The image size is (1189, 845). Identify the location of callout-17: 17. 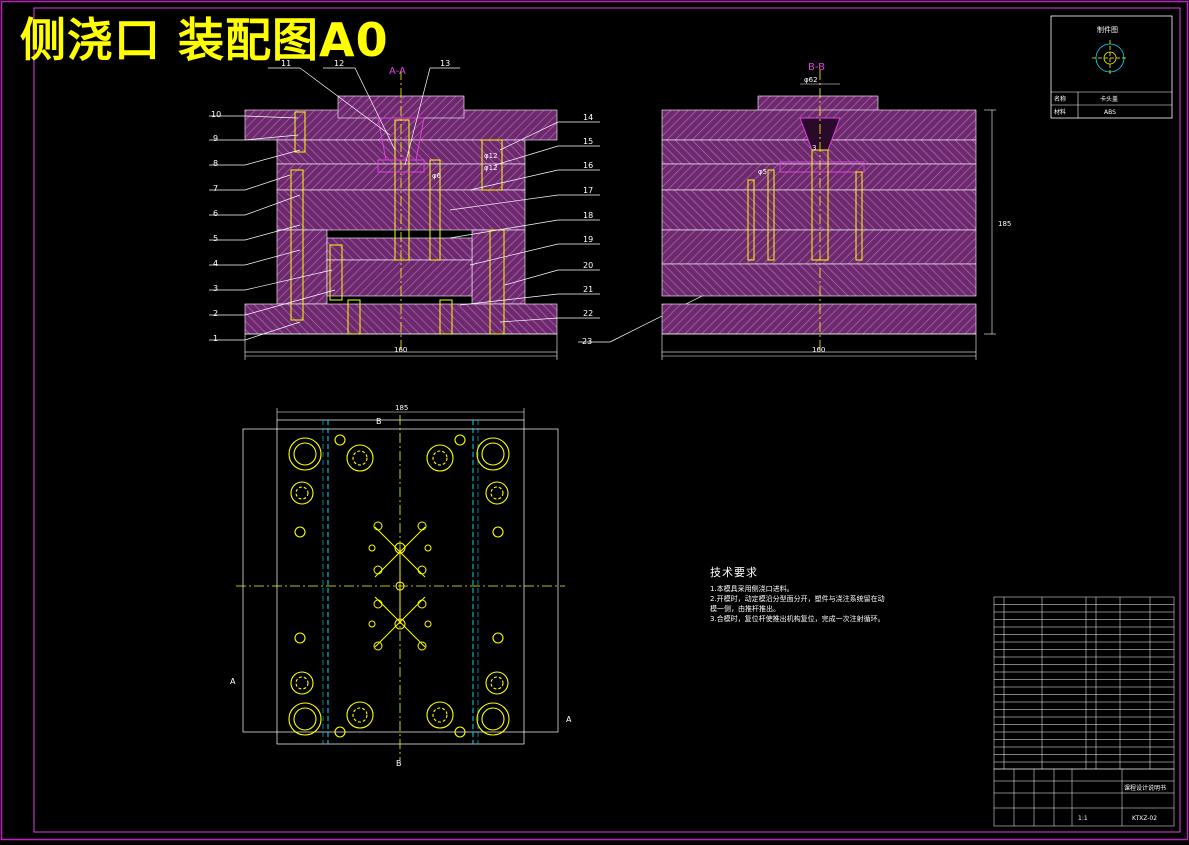
(588, 190).